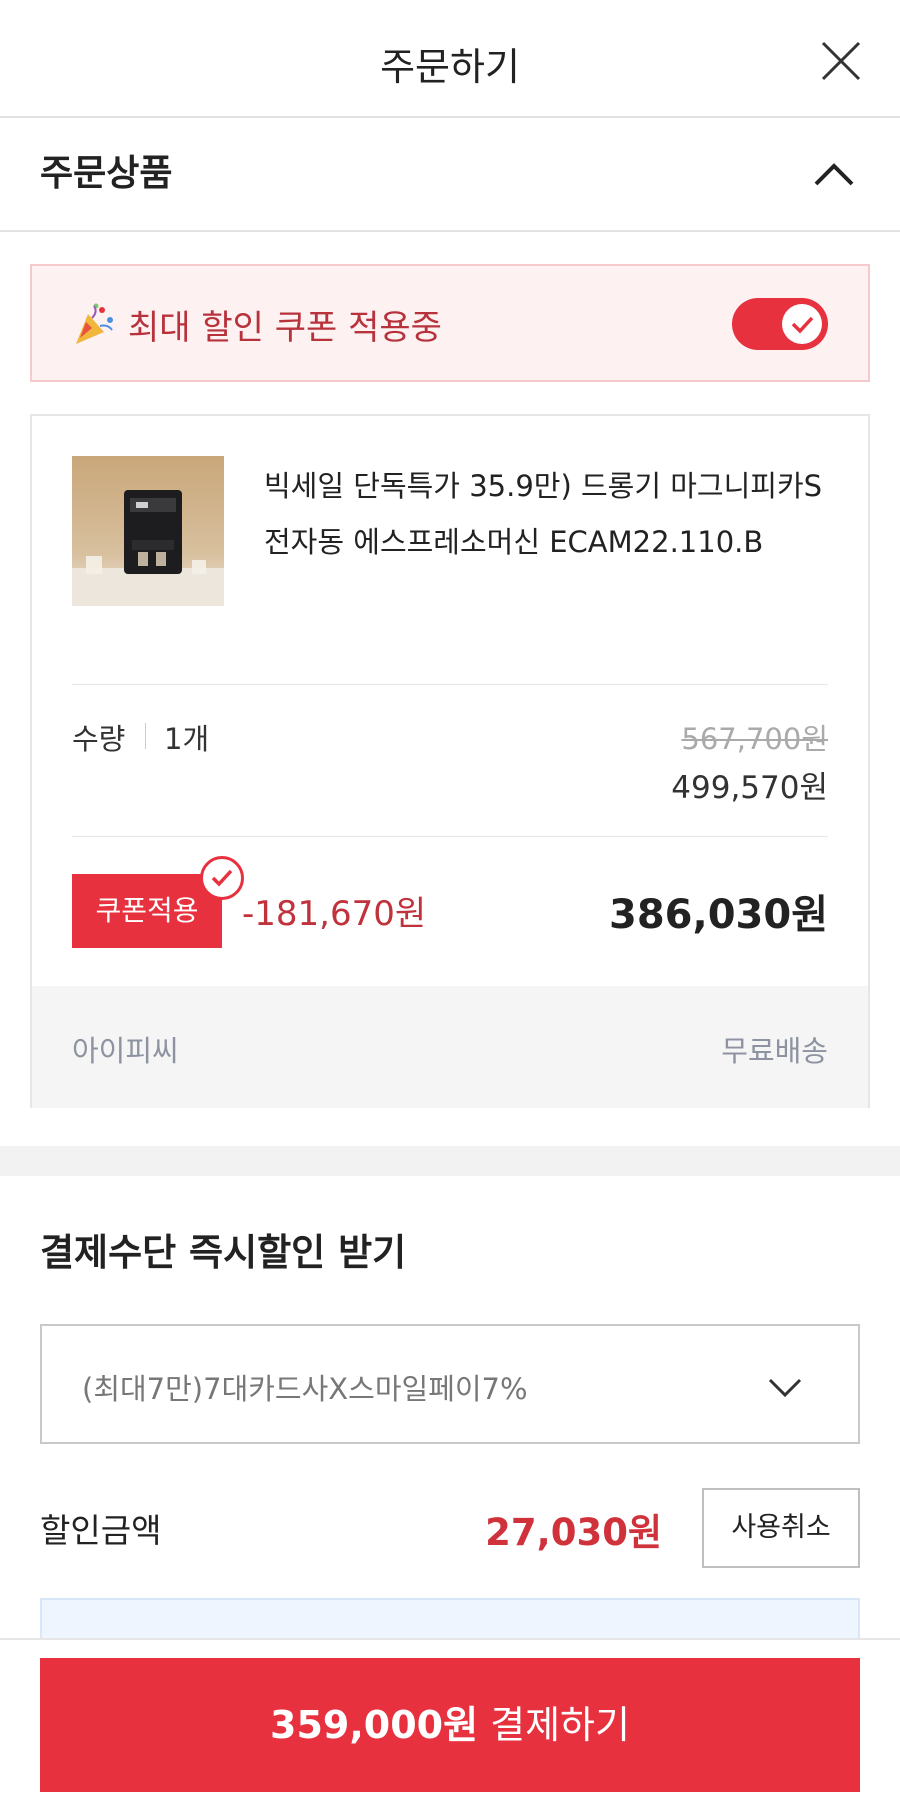  Describe the element at coordinates (94, 323) in the screenshot. I see `party-popper-icon` at that location.